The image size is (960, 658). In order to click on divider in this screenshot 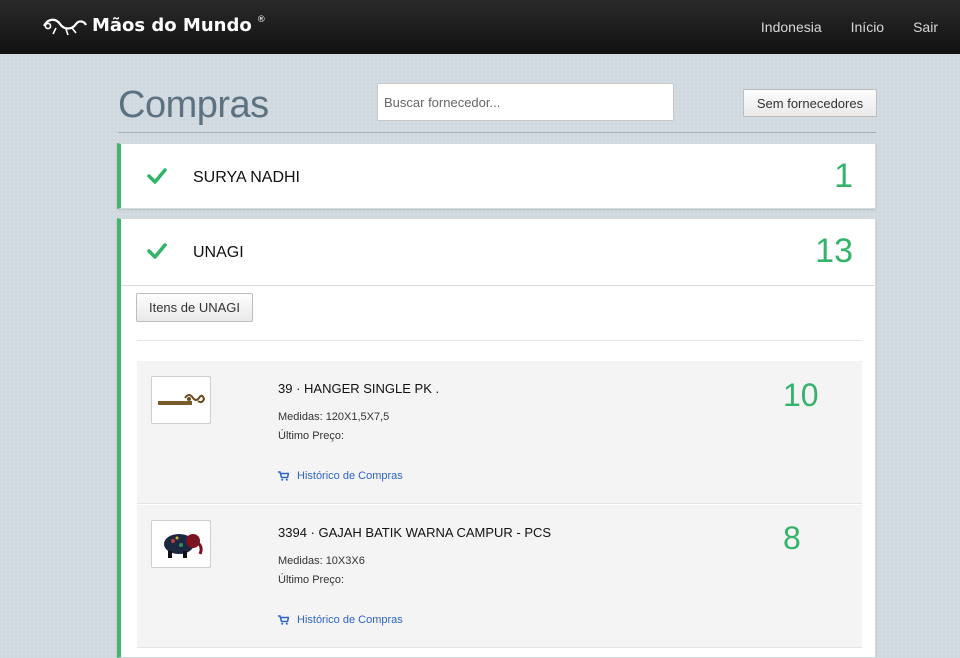, I will do `click(499, 340)`.